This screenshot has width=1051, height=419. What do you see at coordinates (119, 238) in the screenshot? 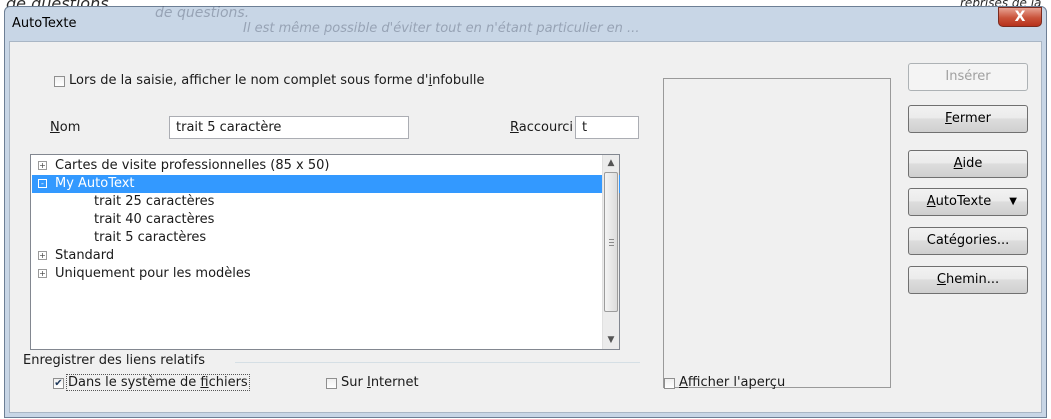
I see `tree-item-entry: trait 5 caractères` at bounding box center [119, 238].